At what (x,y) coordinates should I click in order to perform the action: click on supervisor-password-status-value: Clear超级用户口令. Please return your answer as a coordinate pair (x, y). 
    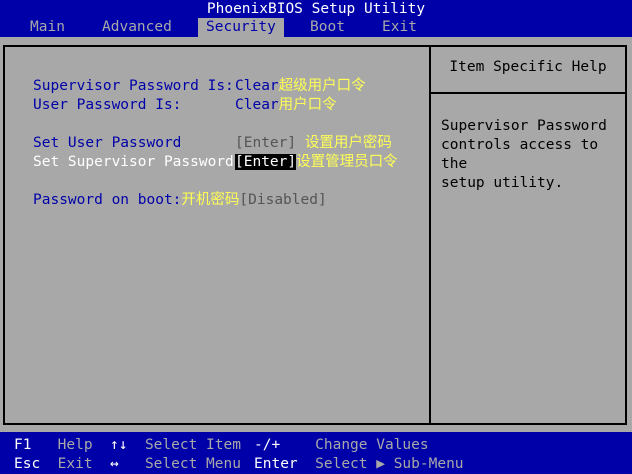
    Looking at the image, I should click on (300, 86).